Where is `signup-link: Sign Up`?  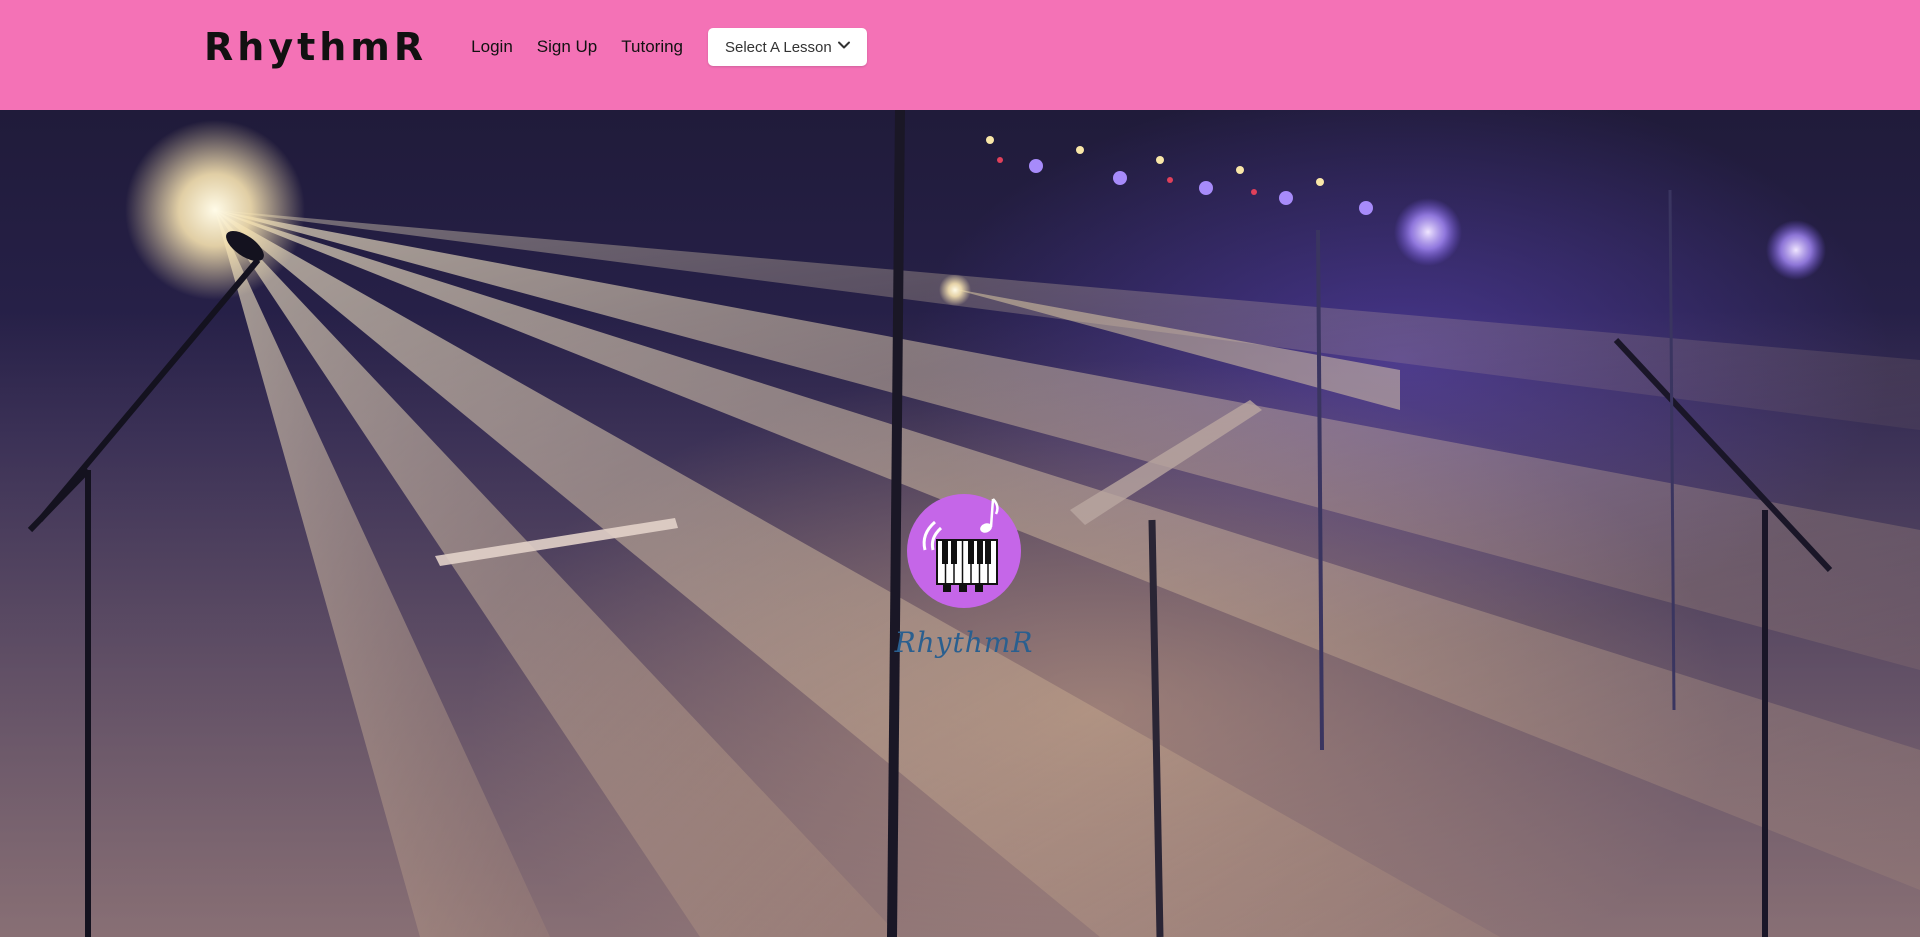 signup-link: Sign Up is located at coordinates (567, 47).